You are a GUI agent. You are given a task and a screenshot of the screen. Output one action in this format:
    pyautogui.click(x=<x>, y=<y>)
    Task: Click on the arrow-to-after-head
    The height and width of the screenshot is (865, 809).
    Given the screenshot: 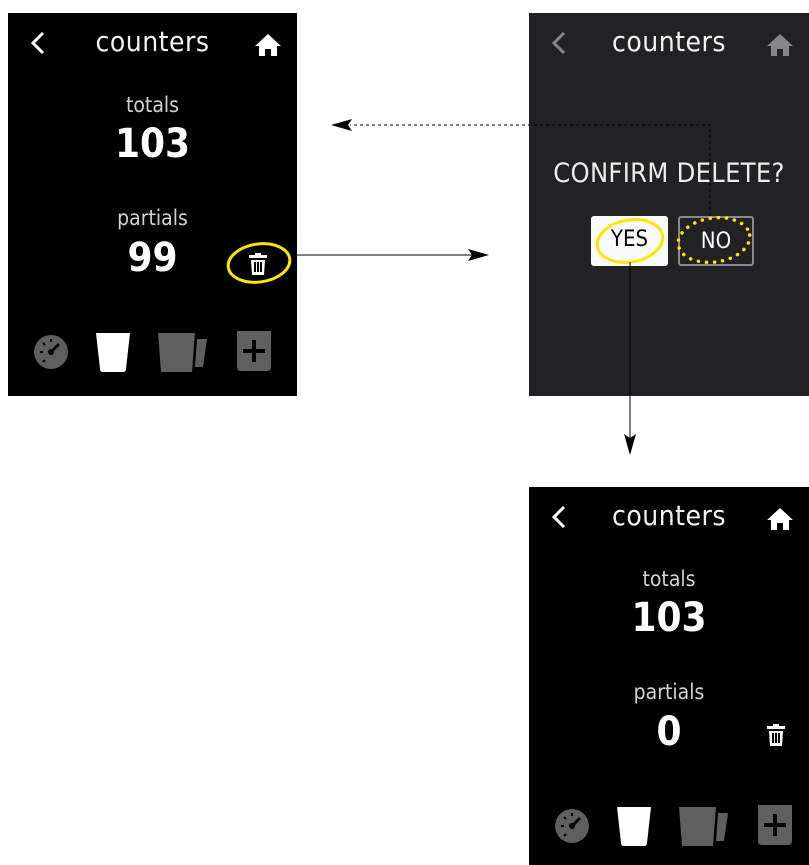 What is the action you would take?
    pyautogui.click(x=630, y=444)
    